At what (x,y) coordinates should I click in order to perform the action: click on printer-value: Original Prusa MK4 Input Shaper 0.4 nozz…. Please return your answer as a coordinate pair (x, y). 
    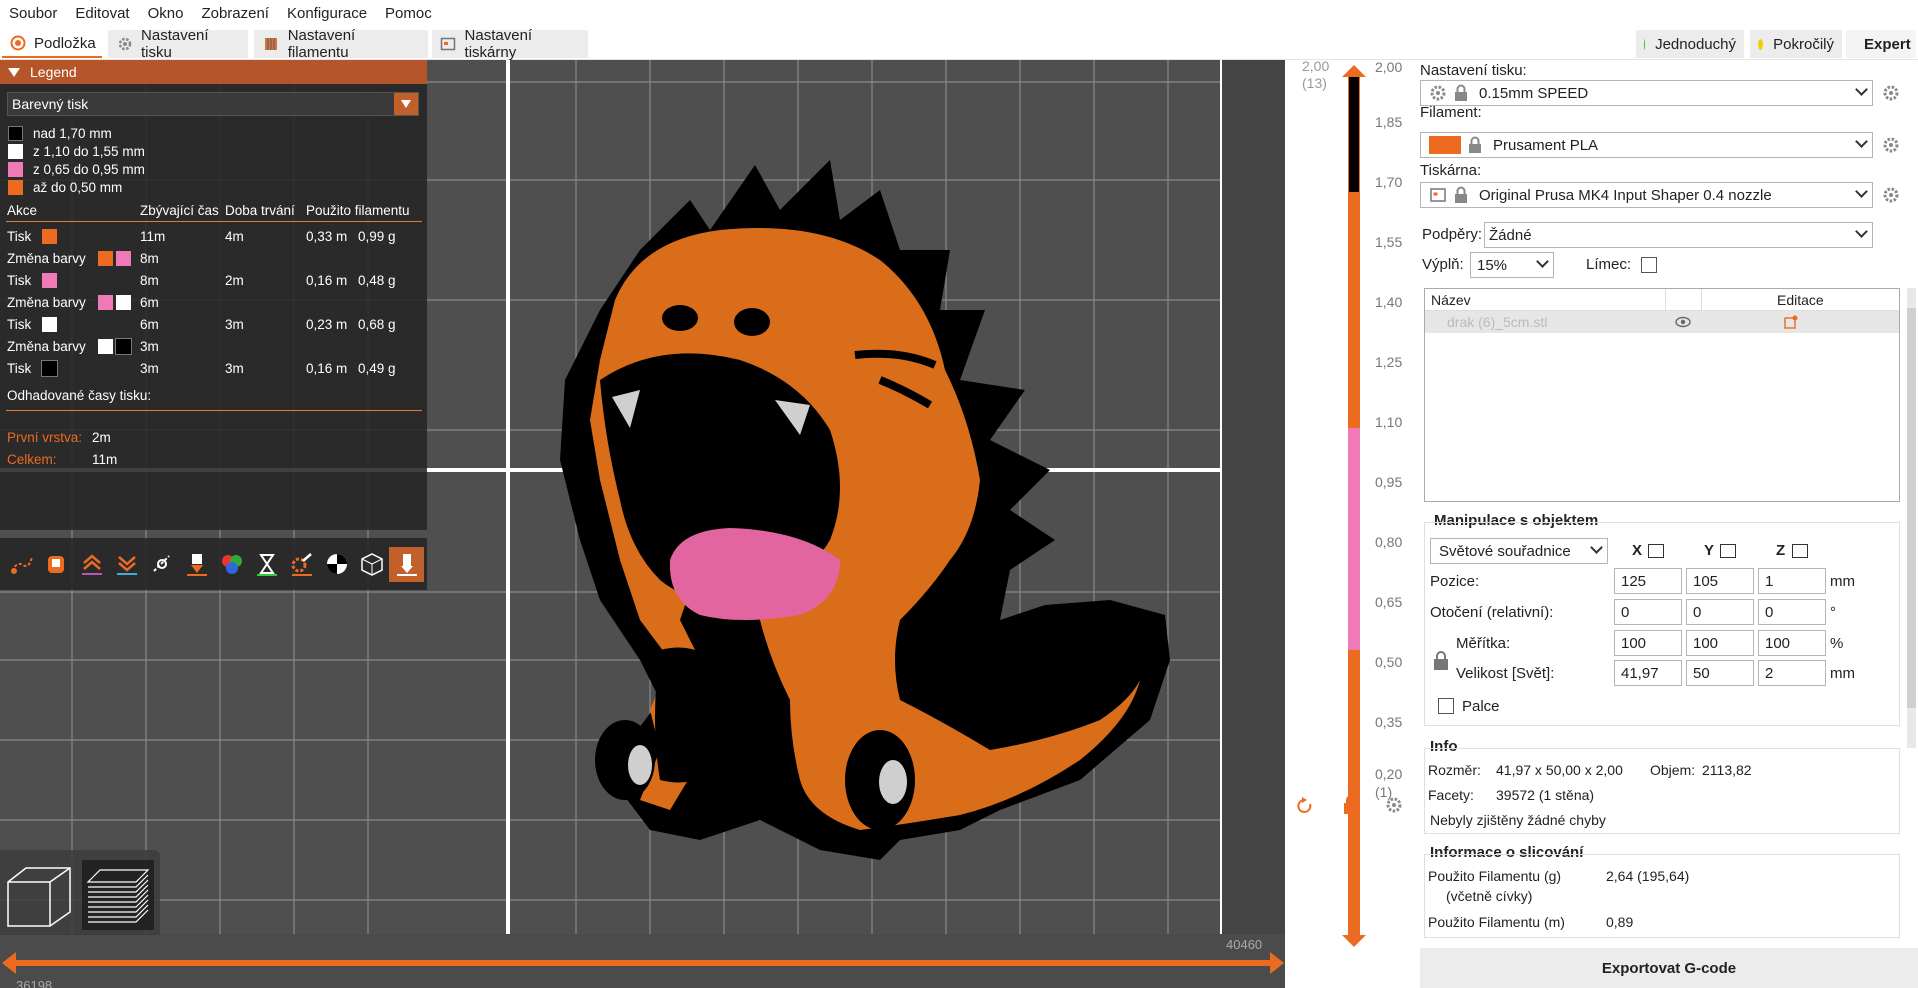
    Looking at the image, I should click on (1625, 195).